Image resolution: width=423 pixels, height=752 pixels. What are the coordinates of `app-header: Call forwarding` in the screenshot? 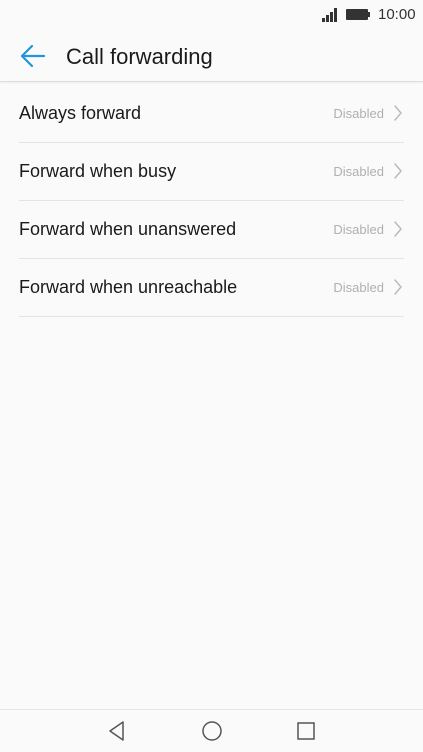 It's located at (211, 56).